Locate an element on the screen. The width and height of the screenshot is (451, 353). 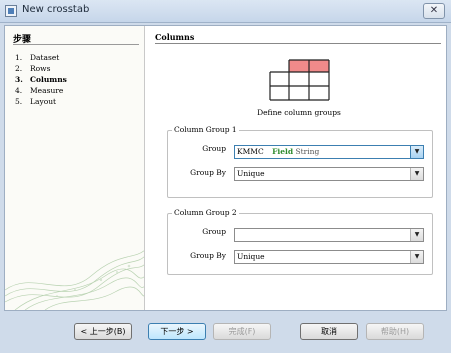
app-icon is located at coordinates (11, 11).